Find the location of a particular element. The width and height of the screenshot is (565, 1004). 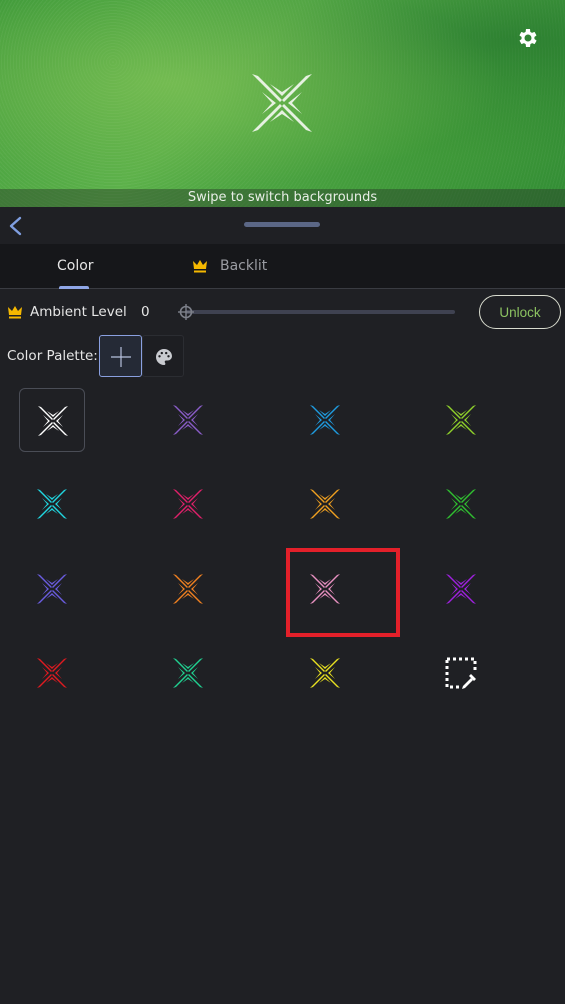

tab-color-label: Color is located at coordinates (75, 266).